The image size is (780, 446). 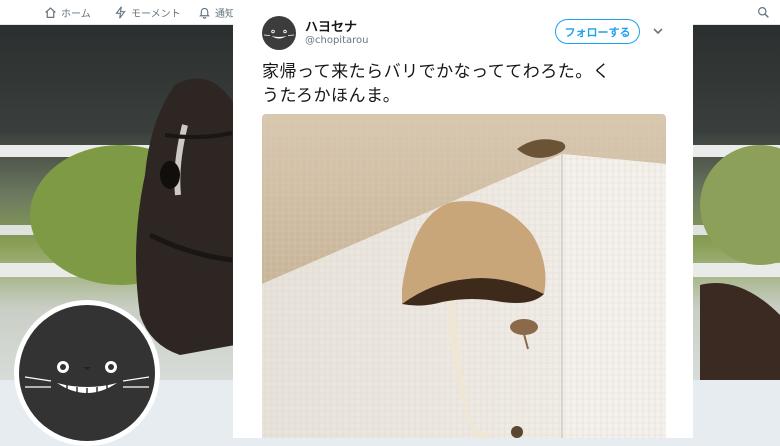 I want to click on nav-moments: モーメント, so click(x=147, y=12).